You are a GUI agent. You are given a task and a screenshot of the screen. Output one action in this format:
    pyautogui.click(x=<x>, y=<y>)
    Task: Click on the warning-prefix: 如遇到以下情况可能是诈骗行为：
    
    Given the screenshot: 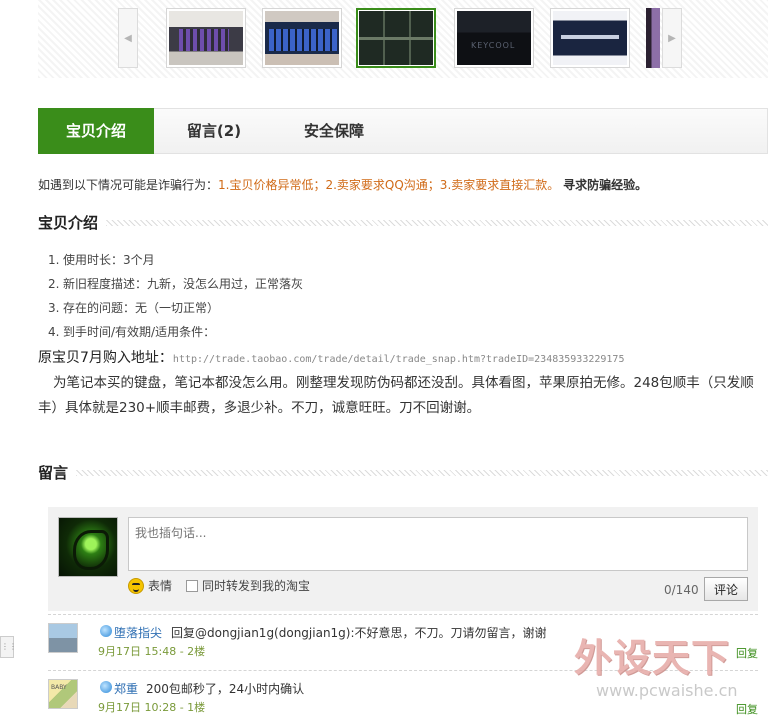 What is the action you would take?
    pyautogui.click(x=128, y=185)
    